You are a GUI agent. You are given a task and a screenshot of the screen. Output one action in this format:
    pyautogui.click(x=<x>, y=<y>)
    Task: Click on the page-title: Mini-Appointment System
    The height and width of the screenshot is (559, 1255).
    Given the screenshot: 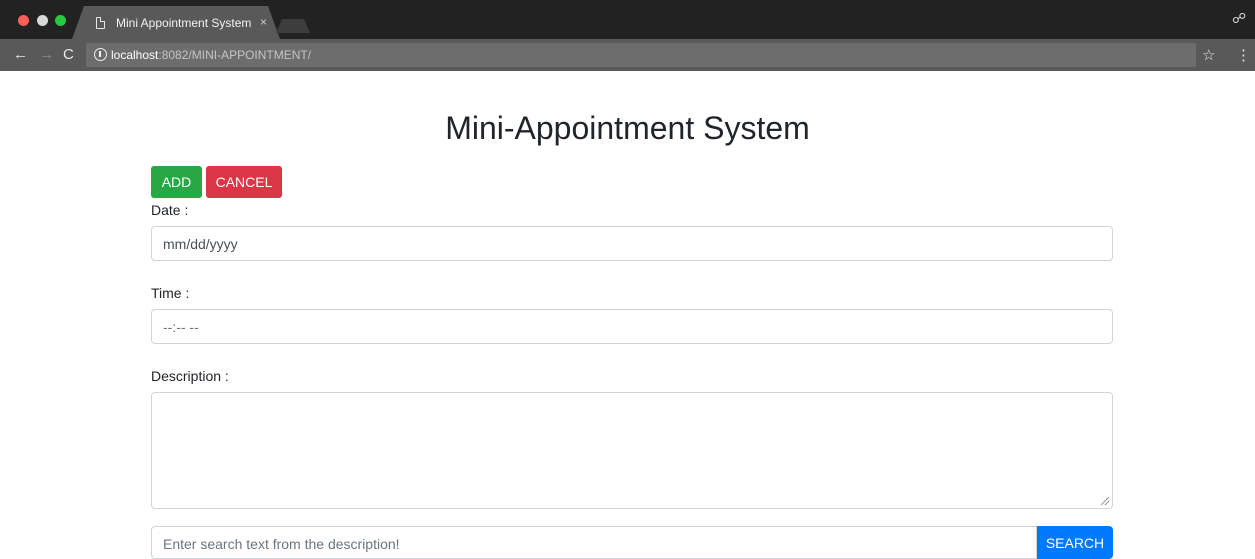 What is the action you would take?
    pyautogui.click(x=627, y=128)
    